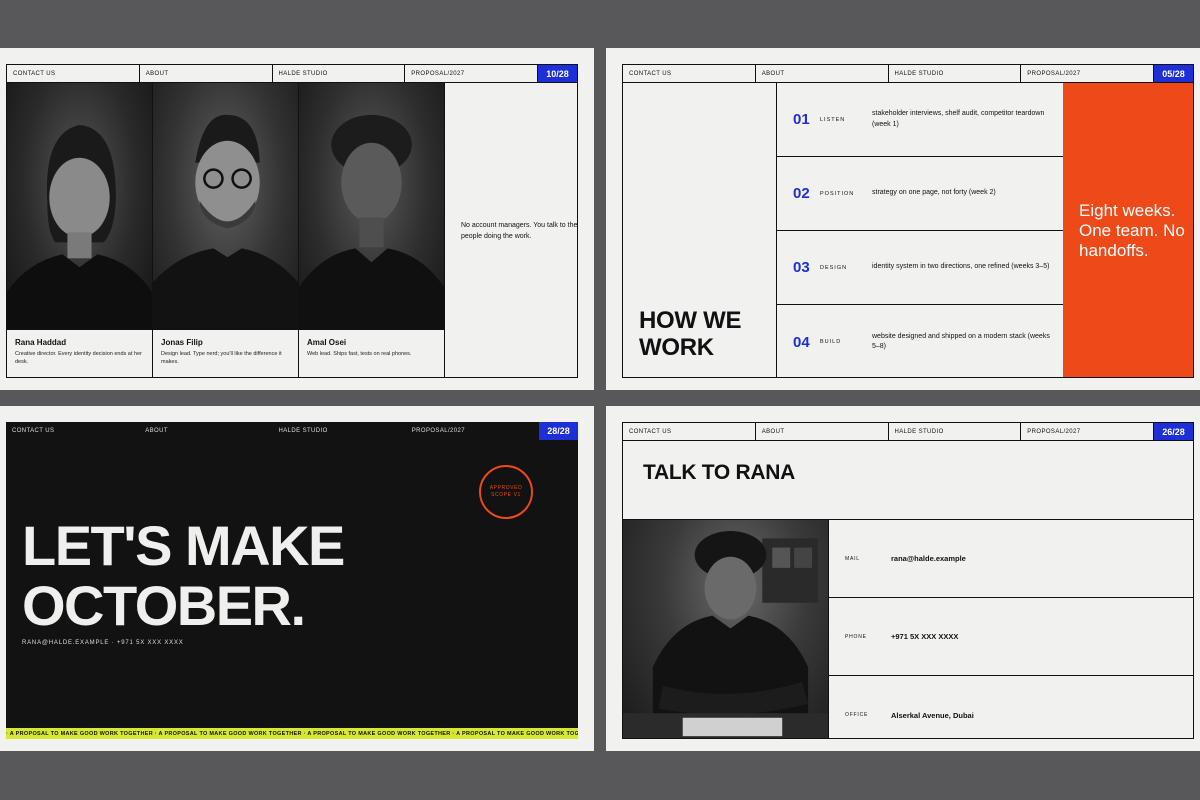 The width and height of the screenshot is (1200, 800). Describe the element at coordinates (834, 267) in the screenshot. I see `step-label: DESIGN` at that location.